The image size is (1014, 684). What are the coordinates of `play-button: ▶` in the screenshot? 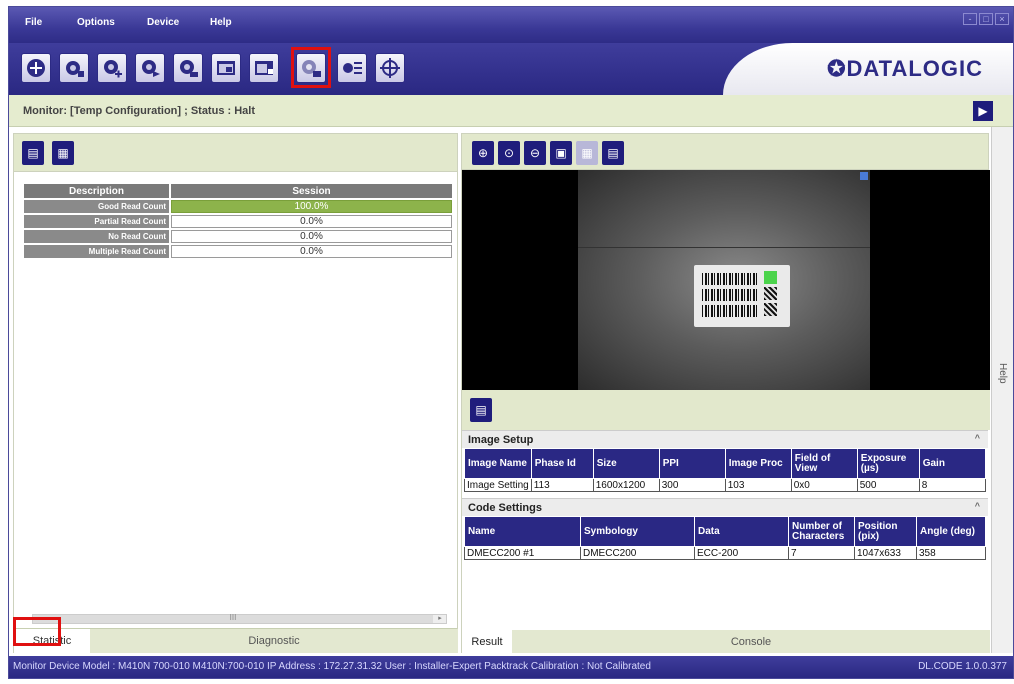 It's located at (983, 111).